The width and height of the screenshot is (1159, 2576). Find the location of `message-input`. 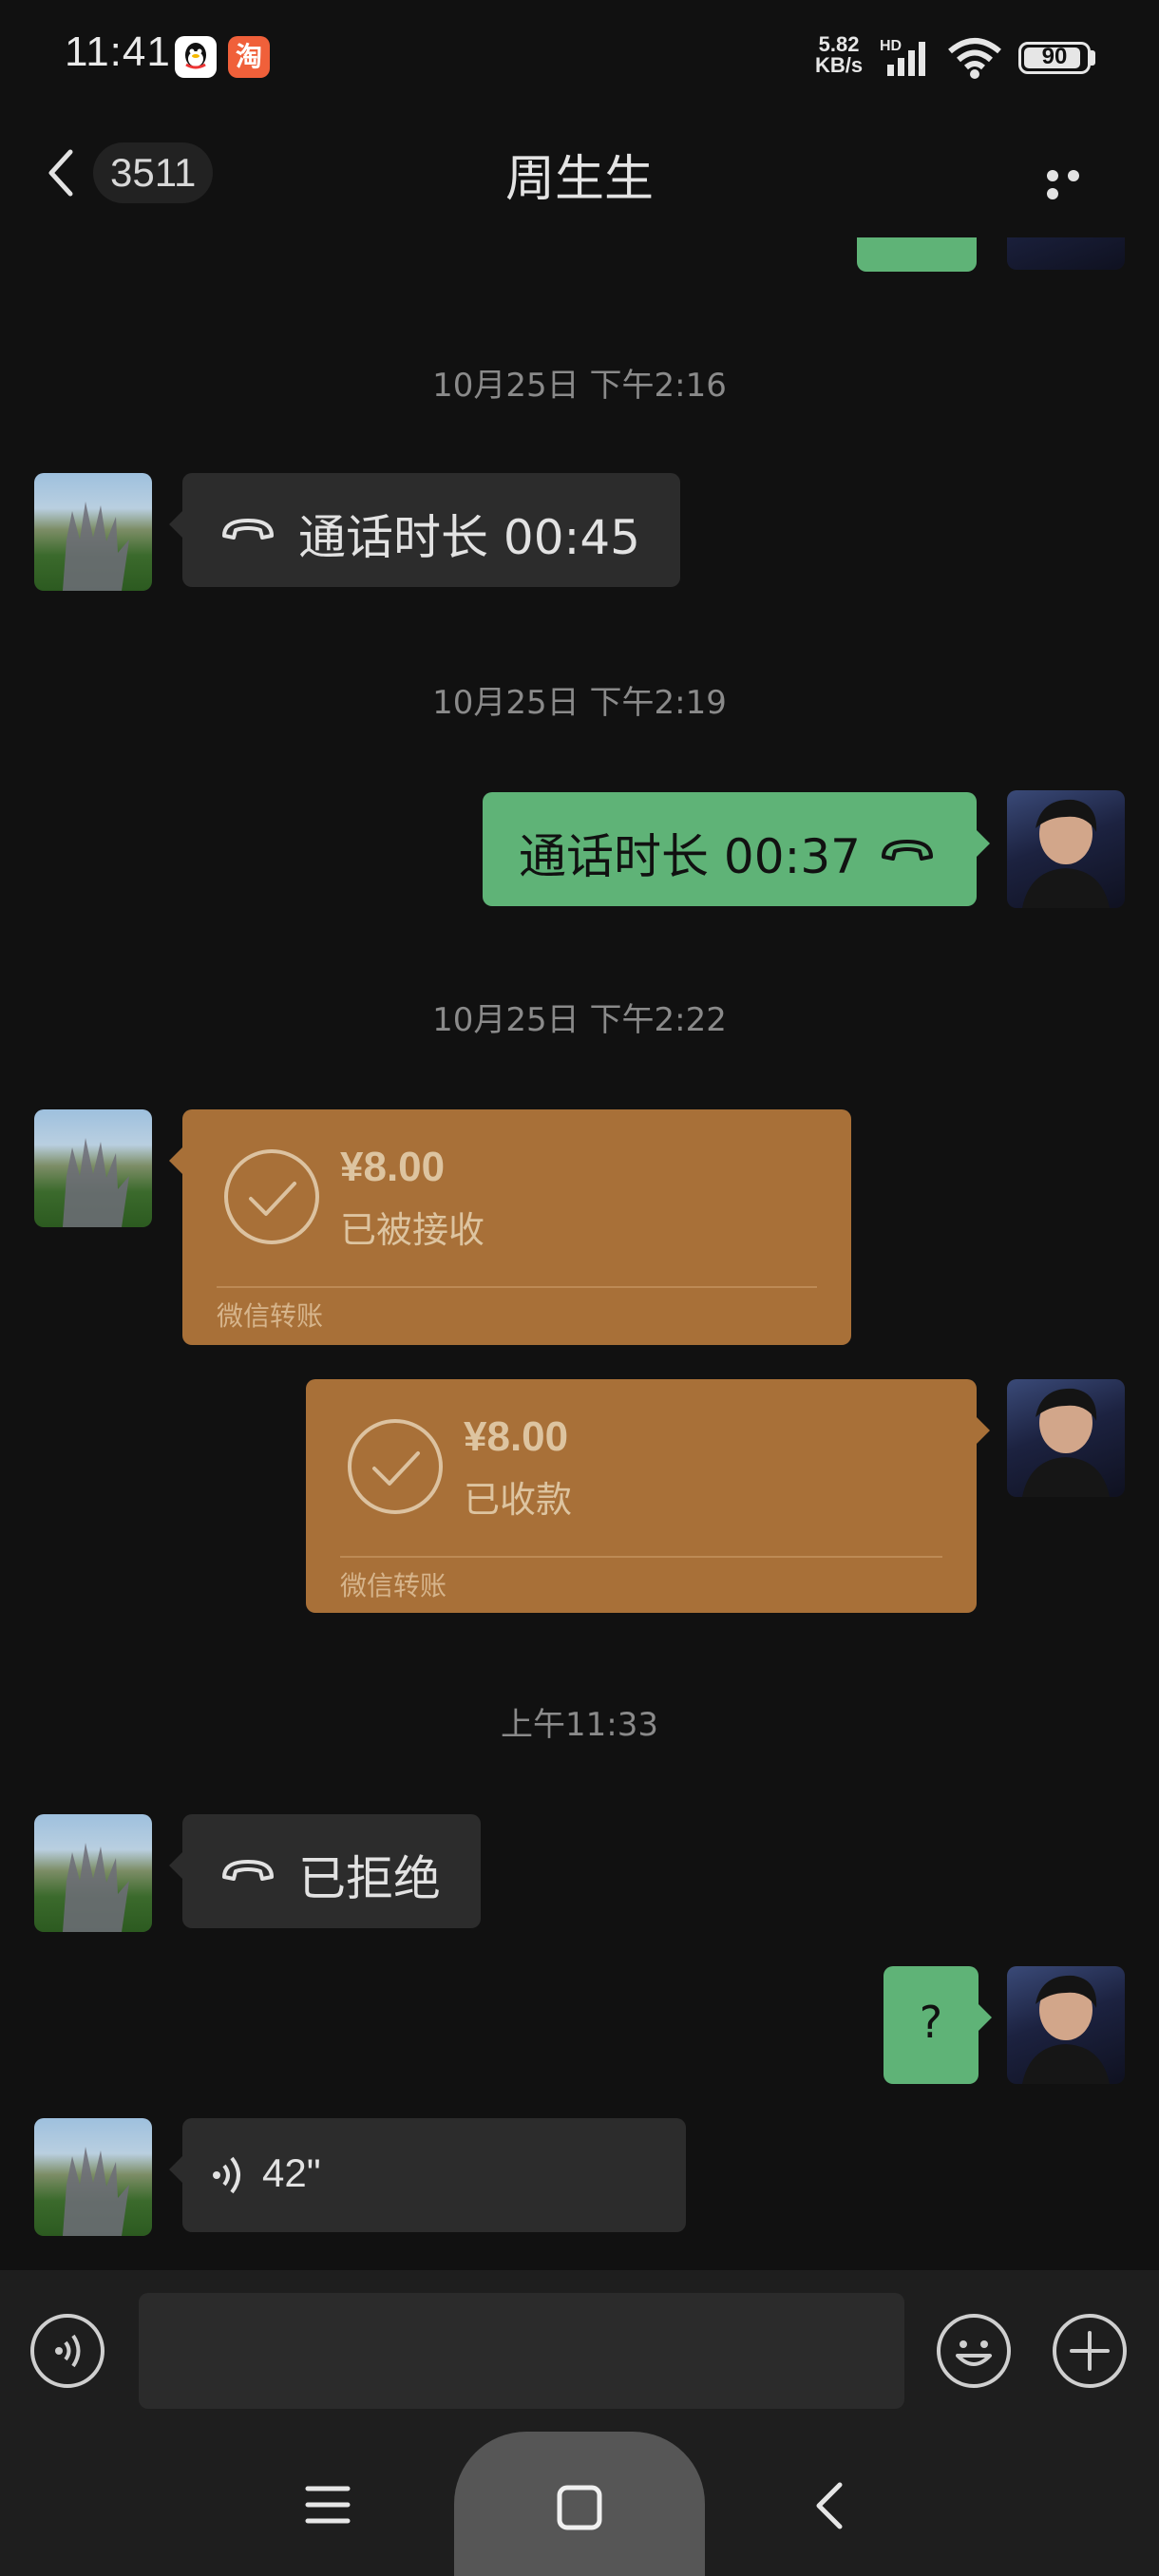

message-input is located at coordinates (521, 2351).